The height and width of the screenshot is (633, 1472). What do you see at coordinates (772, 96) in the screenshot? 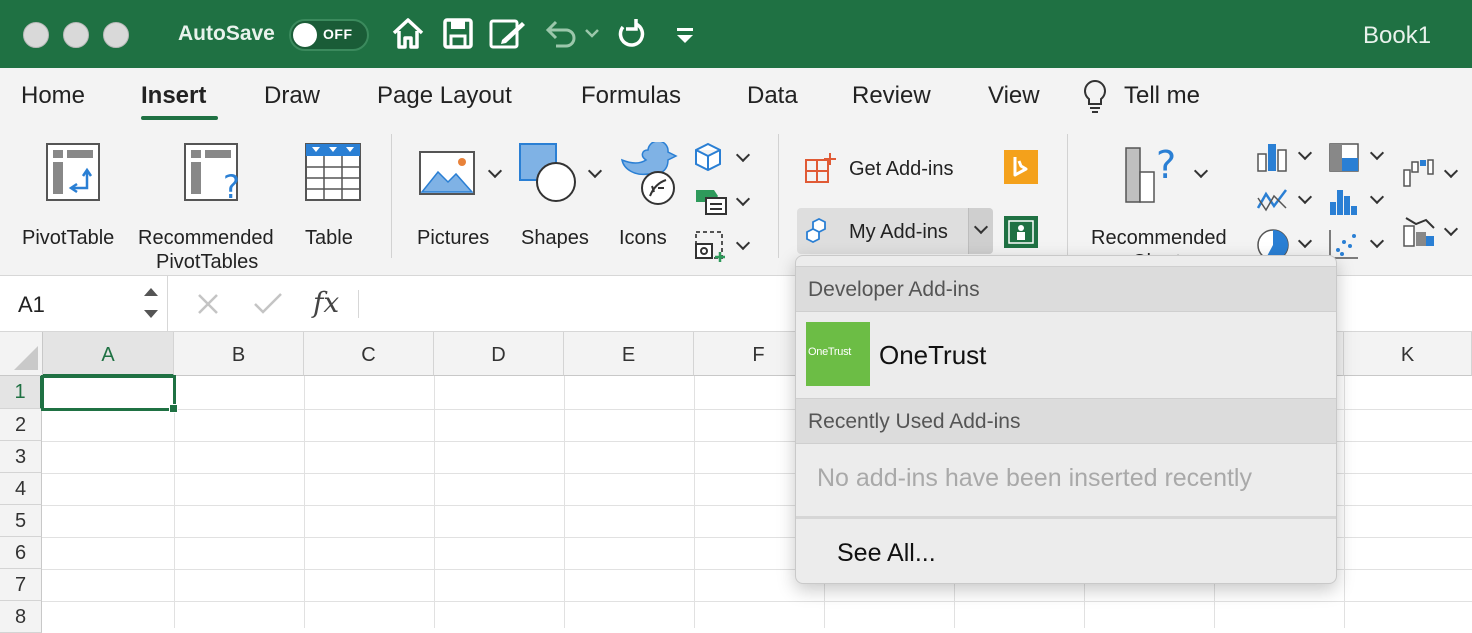
I see `tab-data: Data` at bounding box center [772, 96].